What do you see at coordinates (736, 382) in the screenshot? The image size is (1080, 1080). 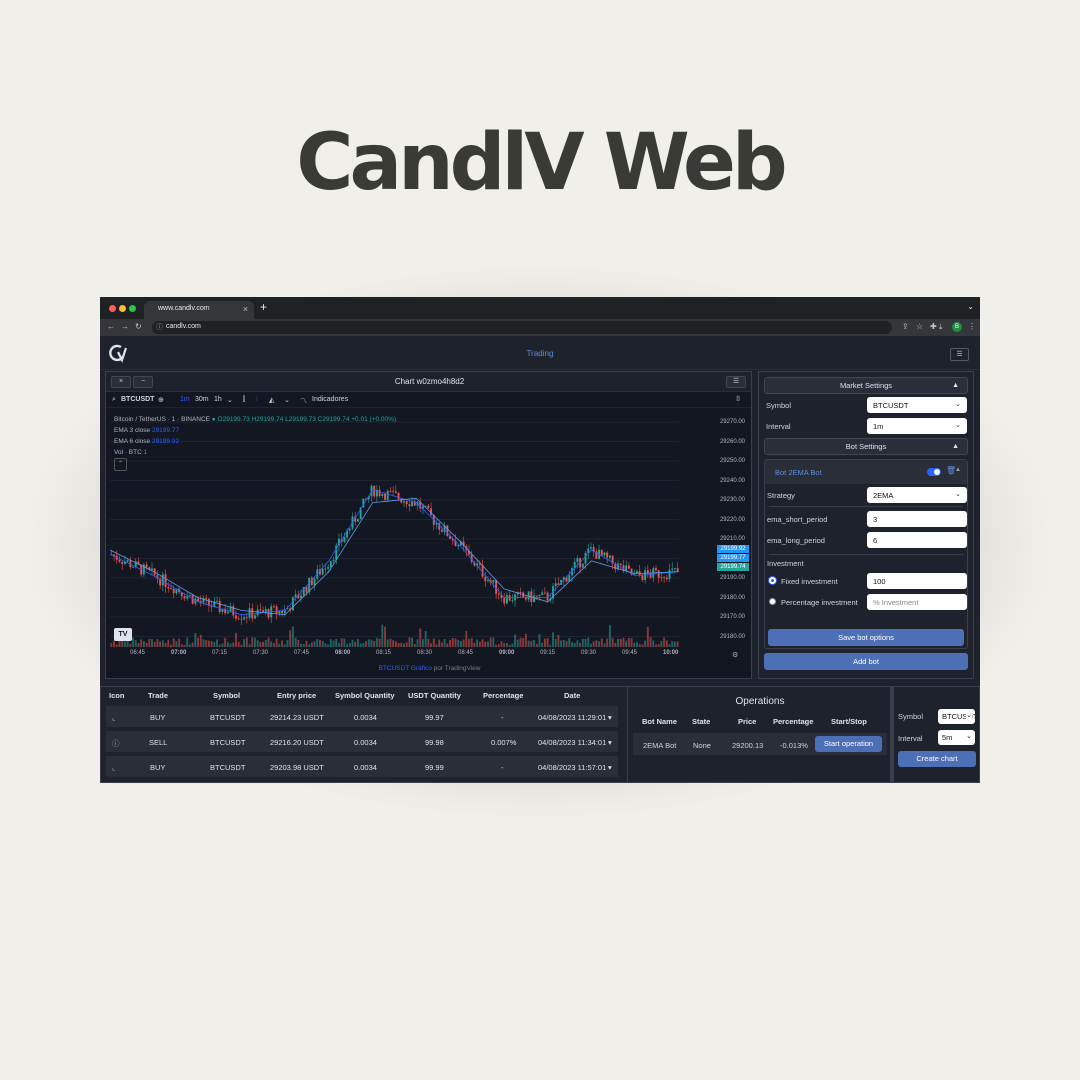 I see `chart-menu-button: ☰` at bounding box center [736, 382].